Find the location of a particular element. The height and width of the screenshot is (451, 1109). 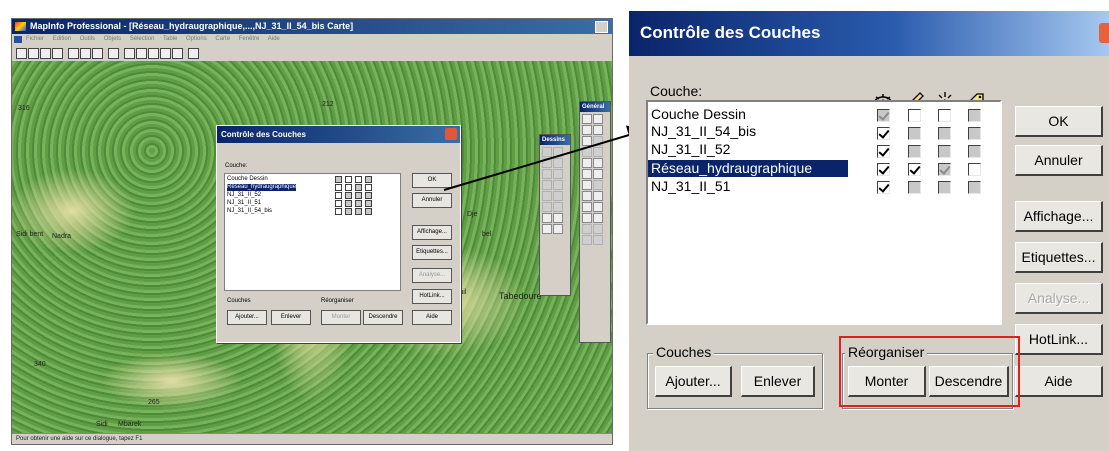

polygon-select-icon is located at coordinates (598, 130).